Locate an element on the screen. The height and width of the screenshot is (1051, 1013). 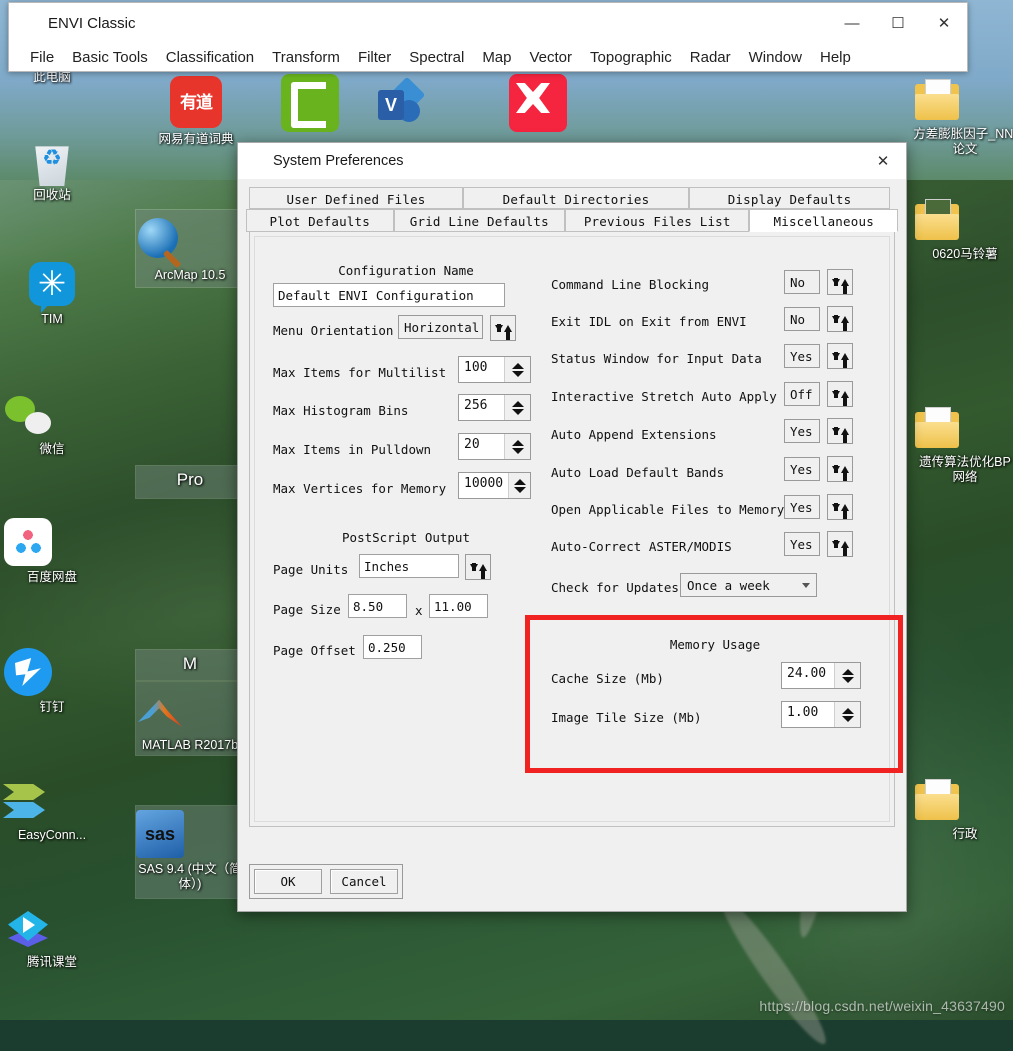
menu-item-filter: Filter is located at coordinates (374, 57).